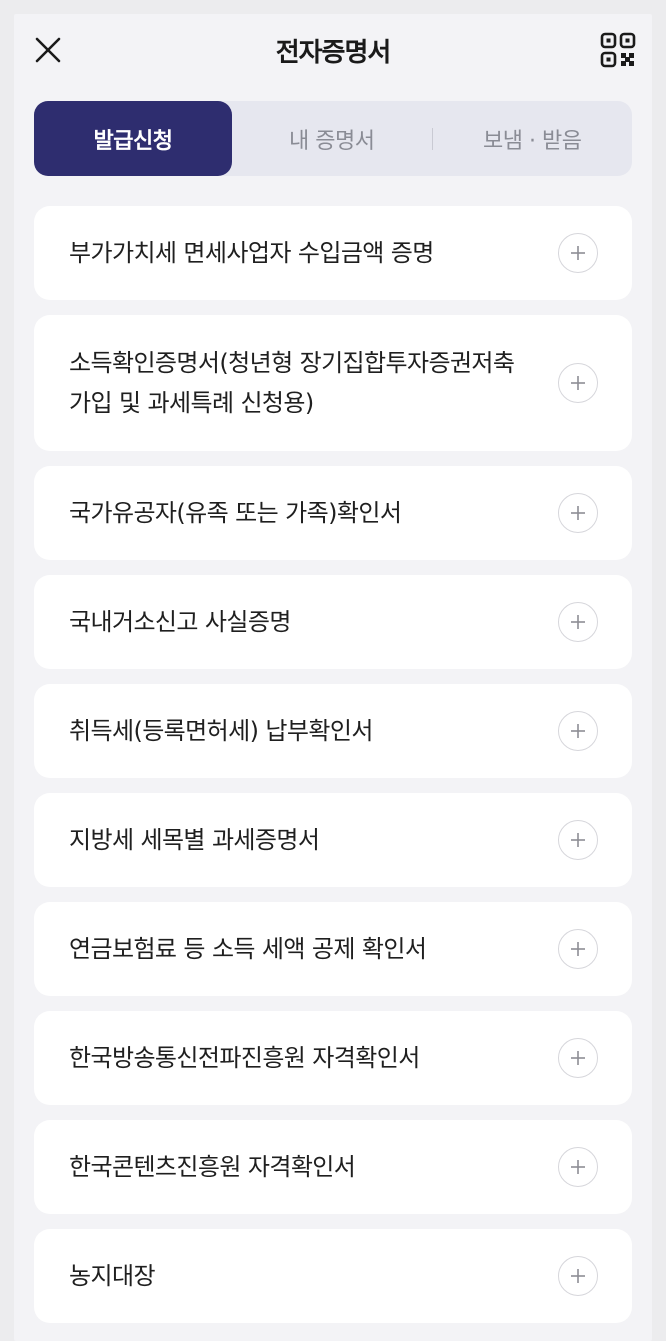 The height and width of the screenshot is (1341, 666). I want to click on qr-code-icon, so click(618, 50).